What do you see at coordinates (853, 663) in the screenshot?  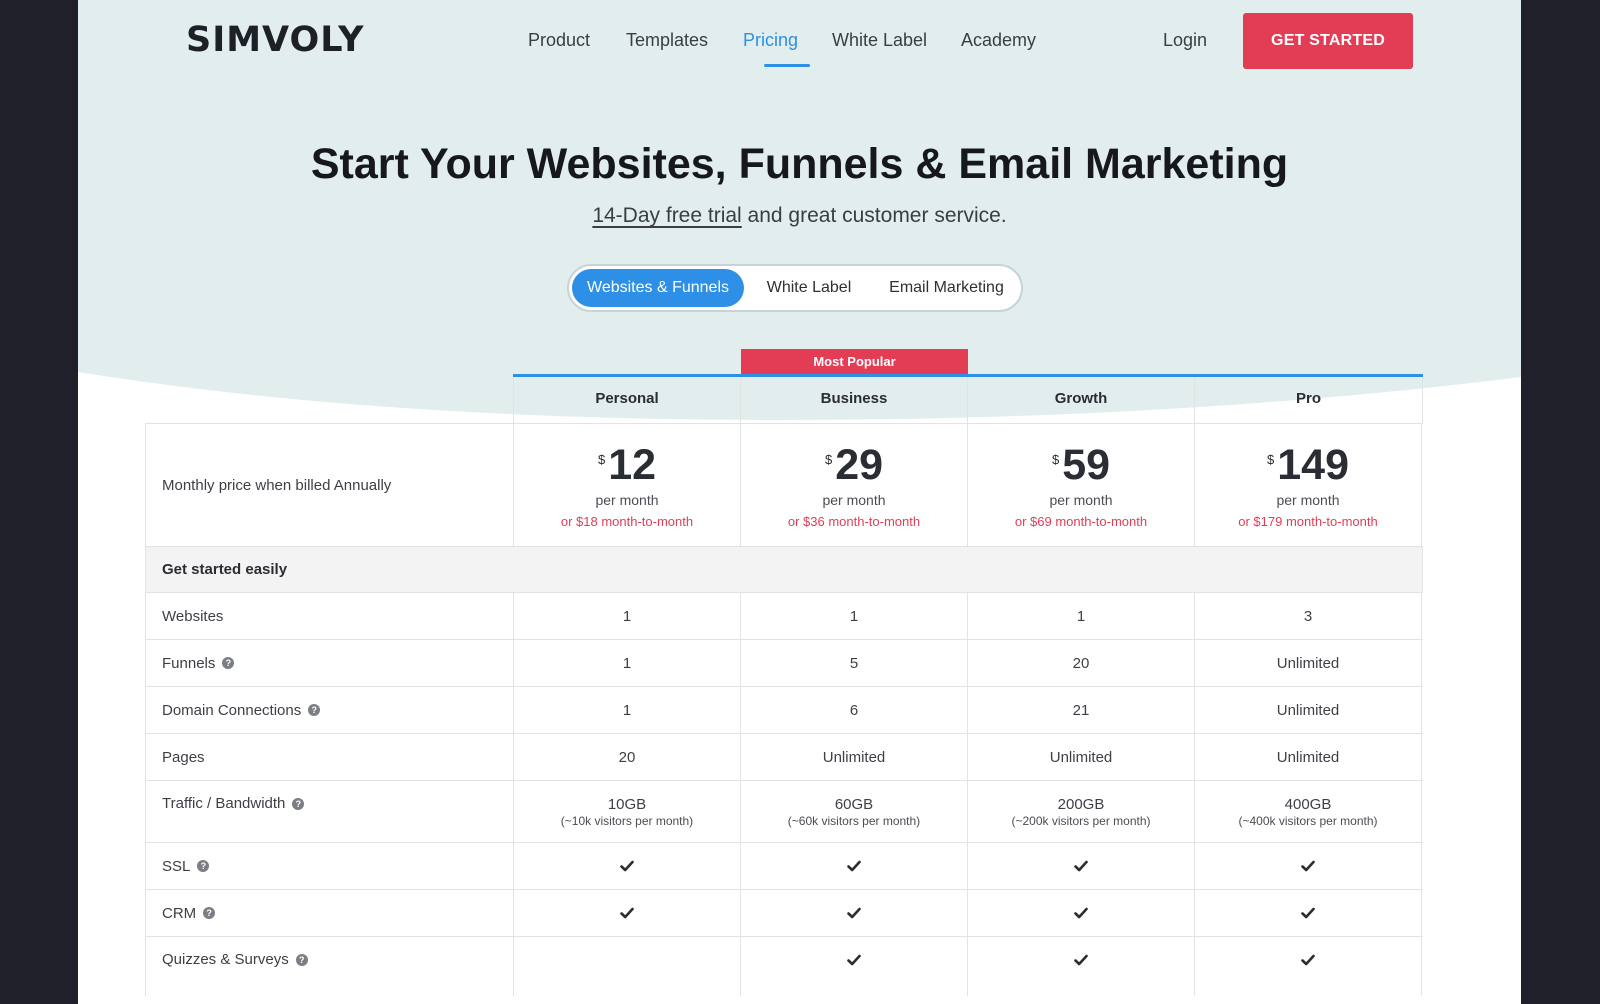 I see `feature-value: 5` at bounding box center [853, 663].